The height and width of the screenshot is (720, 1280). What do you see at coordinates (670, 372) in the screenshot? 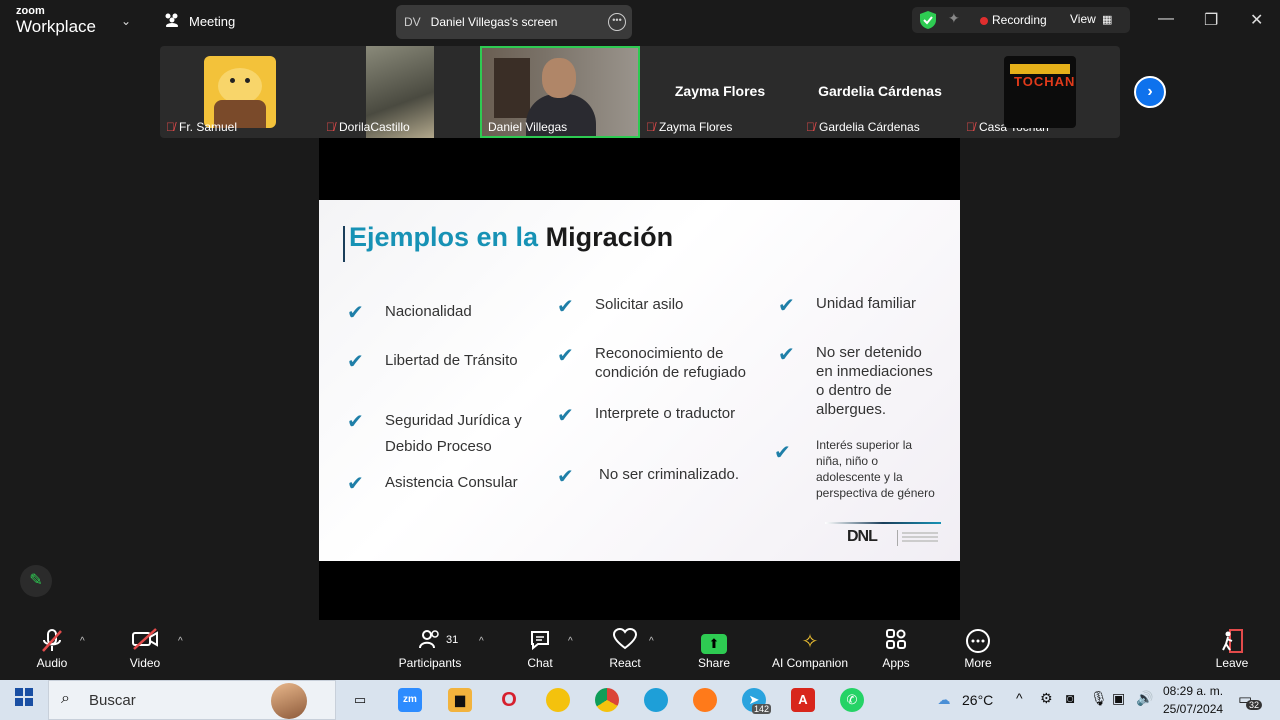
I see `slide-item: condición de refugiado` at bounding box center [670, 372].